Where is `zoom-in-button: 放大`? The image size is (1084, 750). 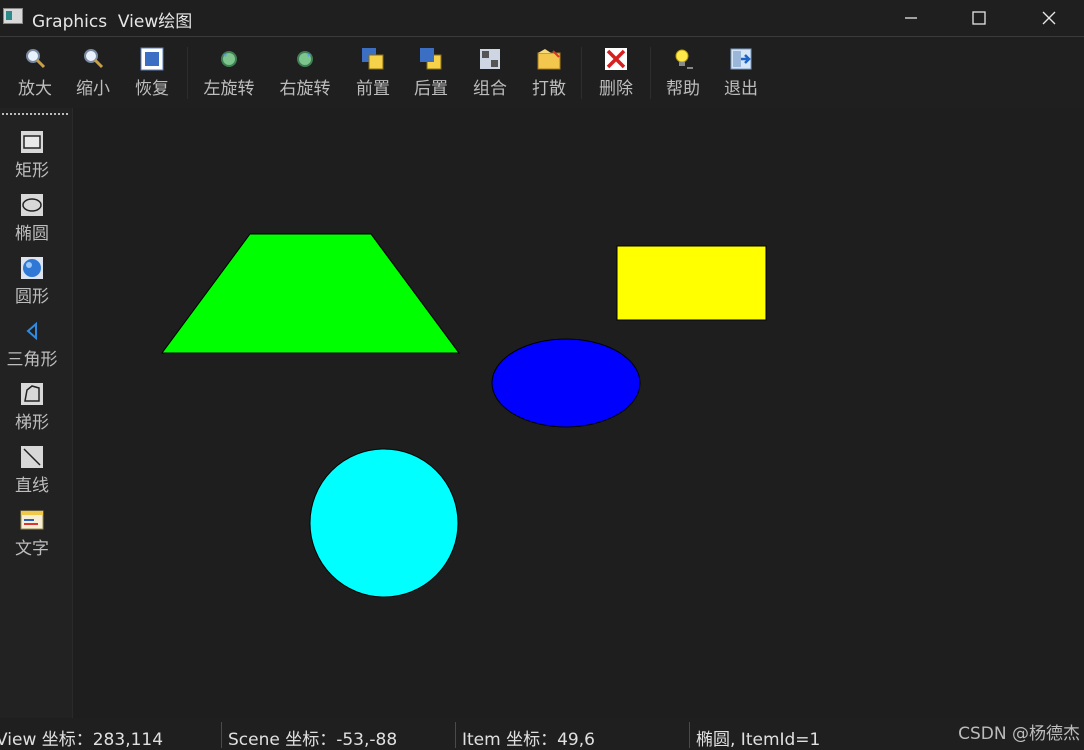
zoom-in-button: 放大 is located at coordinates (35, 75).